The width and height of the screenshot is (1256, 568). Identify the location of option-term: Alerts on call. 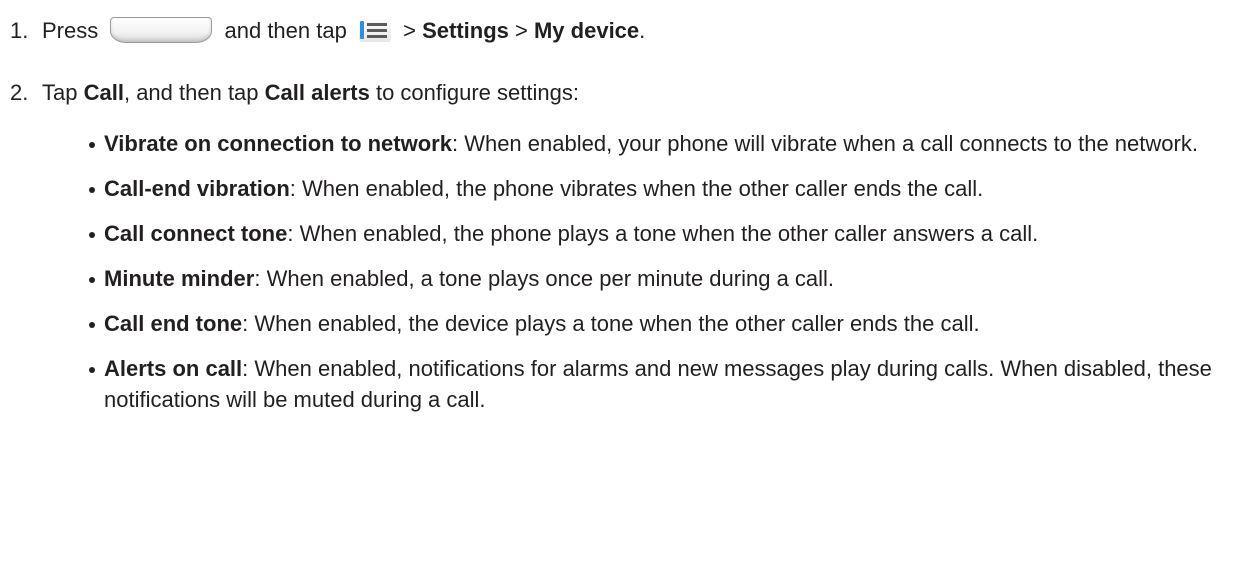
(173, 368).